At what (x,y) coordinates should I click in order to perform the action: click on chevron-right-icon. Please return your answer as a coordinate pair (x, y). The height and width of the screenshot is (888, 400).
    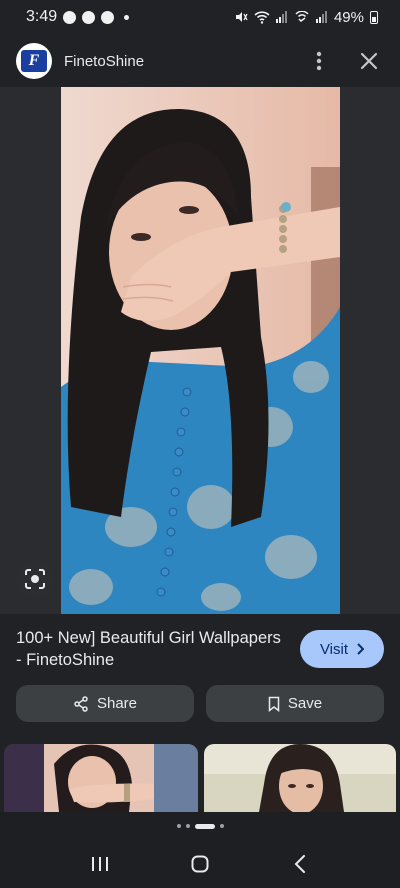
    Looking at the image, I should click on (361, 649).